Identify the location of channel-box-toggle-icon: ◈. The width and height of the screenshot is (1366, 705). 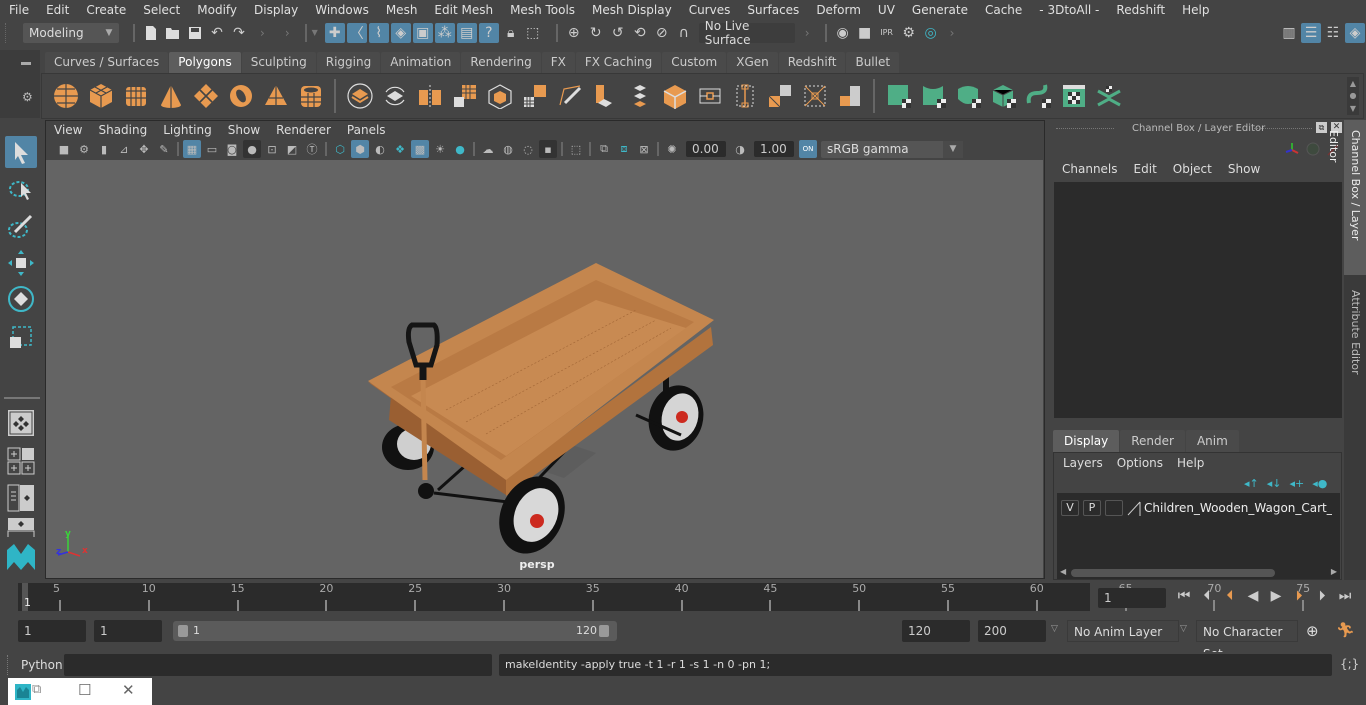
(1355, 32).